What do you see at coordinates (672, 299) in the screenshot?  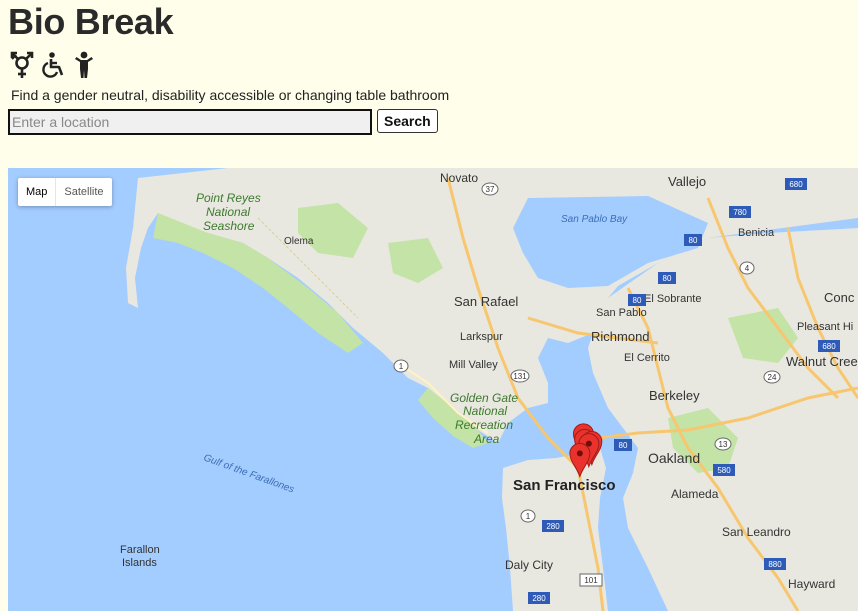 I see `map-label: El Sobrante` at bounding box center [672, 299].